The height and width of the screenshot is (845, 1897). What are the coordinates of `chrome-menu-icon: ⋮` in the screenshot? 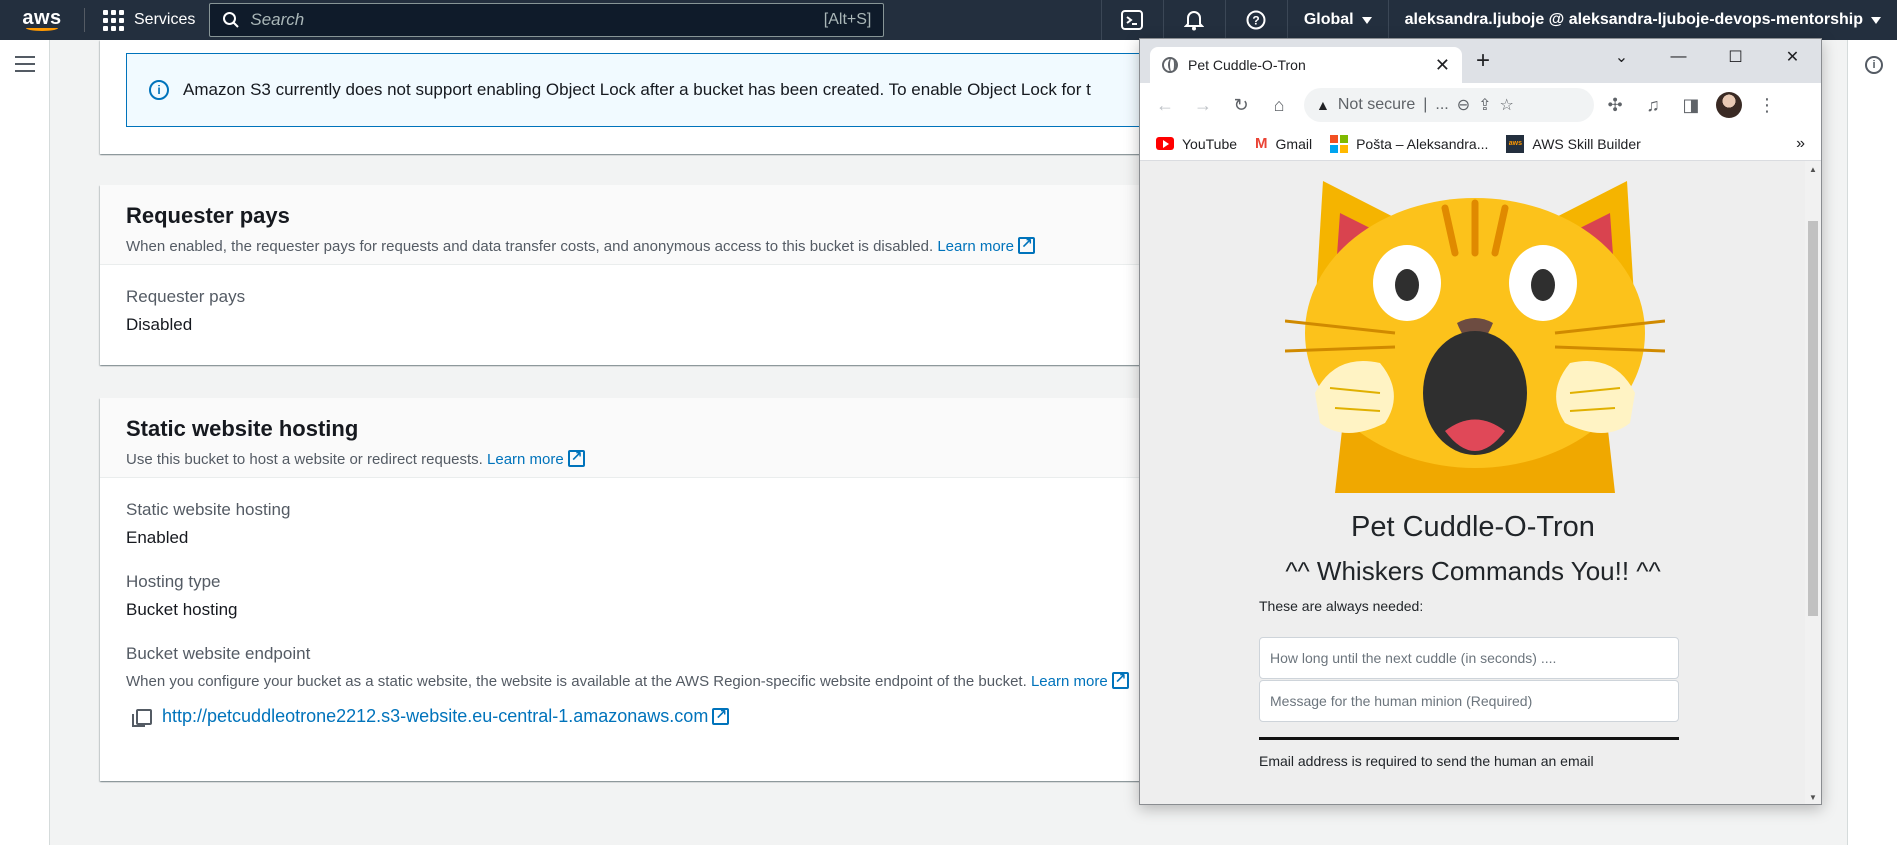 It's located at (1767, 105).